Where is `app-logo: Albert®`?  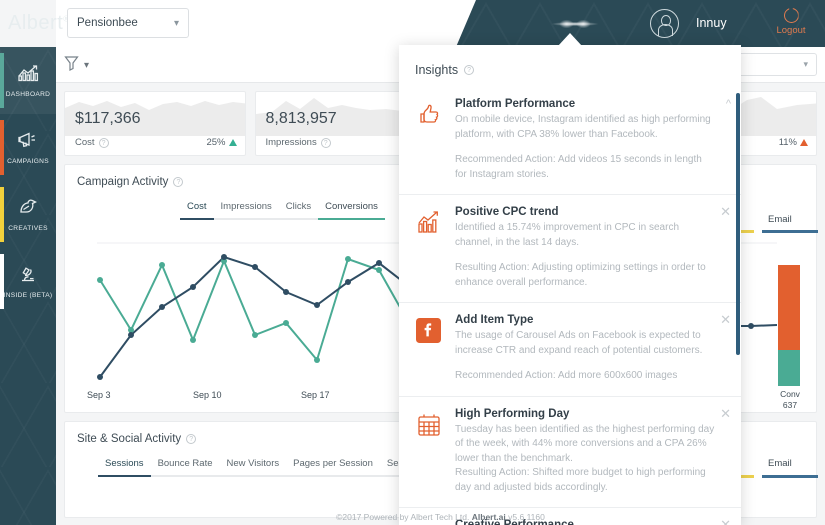 app-logo: Albert® is located at coordinates (39, 23).